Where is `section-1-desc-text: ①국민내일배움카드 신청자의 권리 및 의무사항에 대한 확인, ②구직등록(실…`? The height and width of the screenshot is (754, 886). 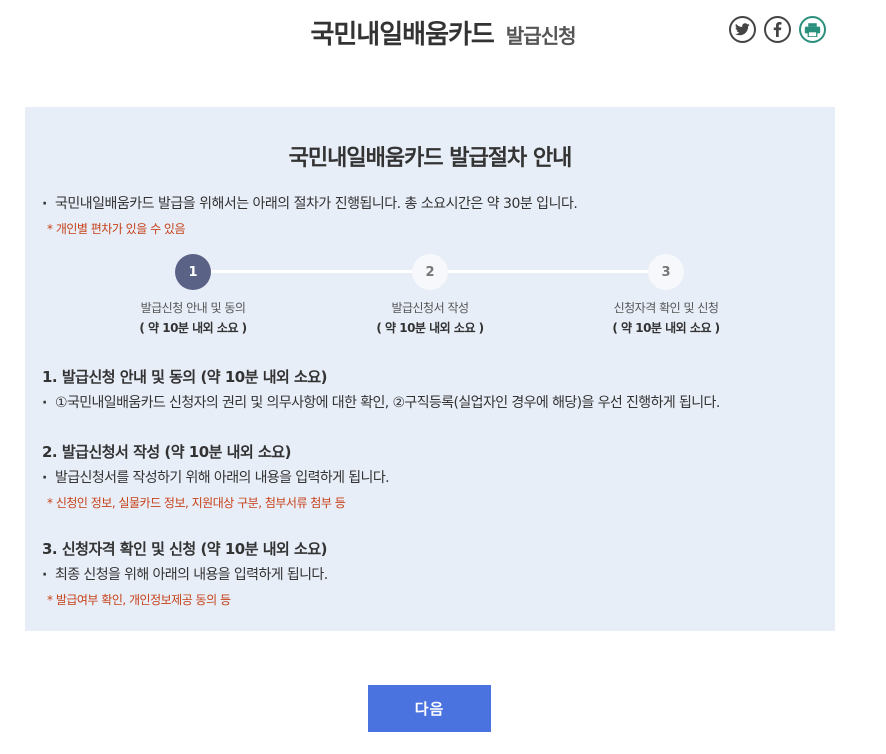 section-1-desc-text: ①국민내일배움카드 신청자의 권리 및 의무사항에 대한 확인, ②구직등록(실… is located at coordinates (387, 403).